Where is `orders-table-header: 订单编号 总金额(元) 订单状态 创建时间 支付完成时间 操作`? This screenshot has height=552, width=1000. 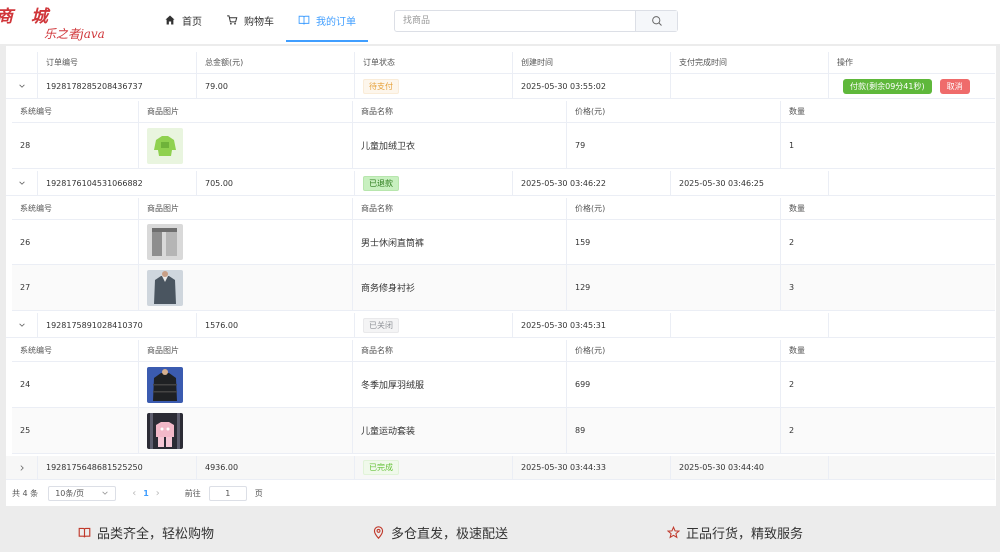 orders-table-header: 订单编号 总金额(元) 订单状态 创建时间 支付完成时间 操作 is located at coordinates (500, 63).